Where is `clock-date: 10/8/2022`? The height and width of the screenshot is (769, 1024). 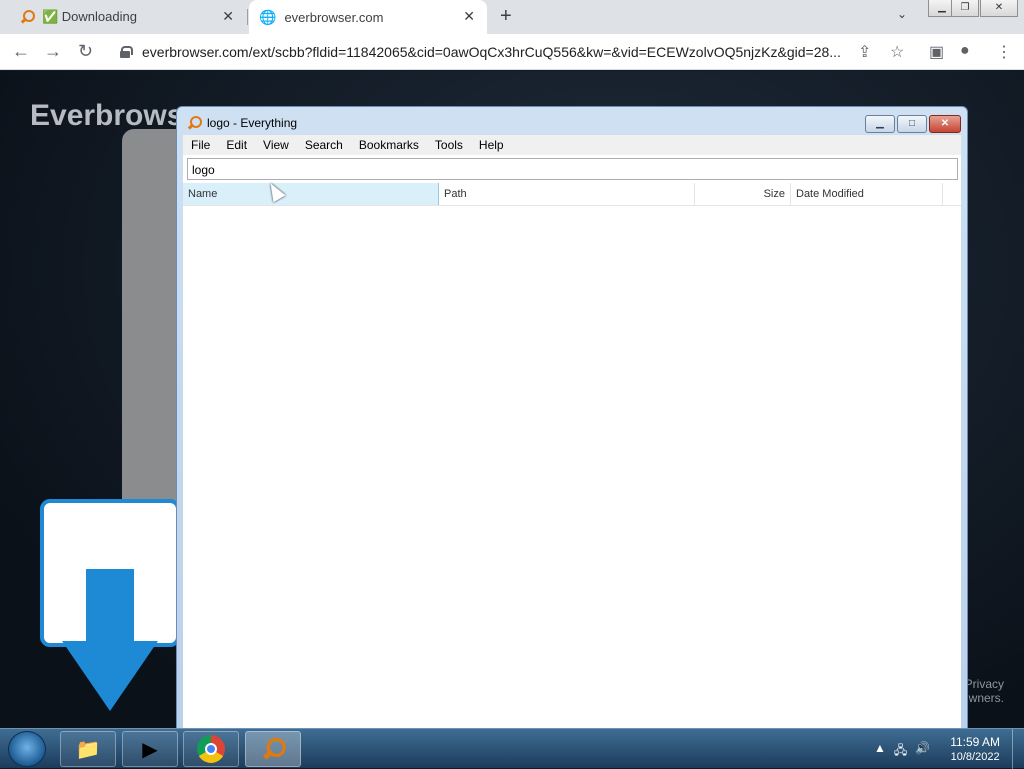
clock-date: 10/8/2022 is located at coordinates (975, 757).